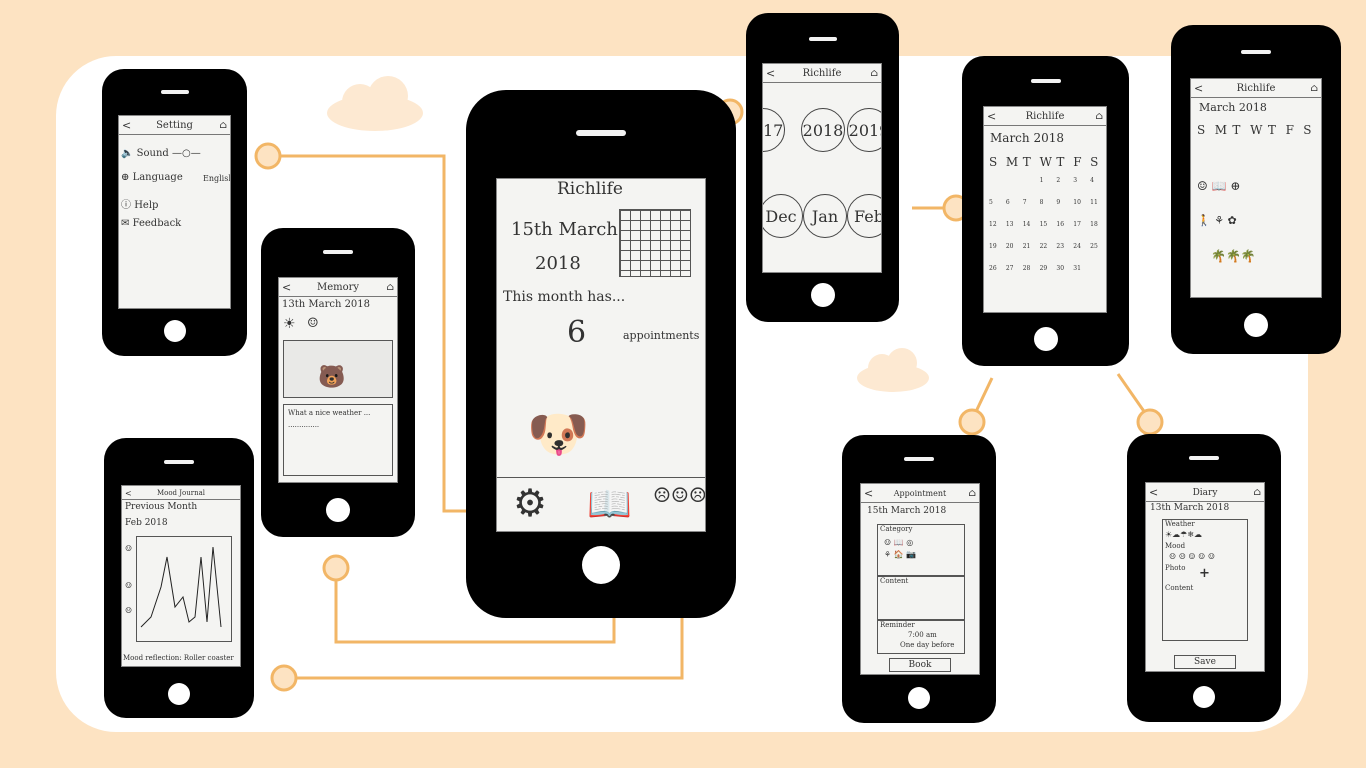 The width and height of the screenshot is (1366, 768). Describe the element at coordinates (783, 216) in the screenshot. I see `month-circle: Dec` at that location.